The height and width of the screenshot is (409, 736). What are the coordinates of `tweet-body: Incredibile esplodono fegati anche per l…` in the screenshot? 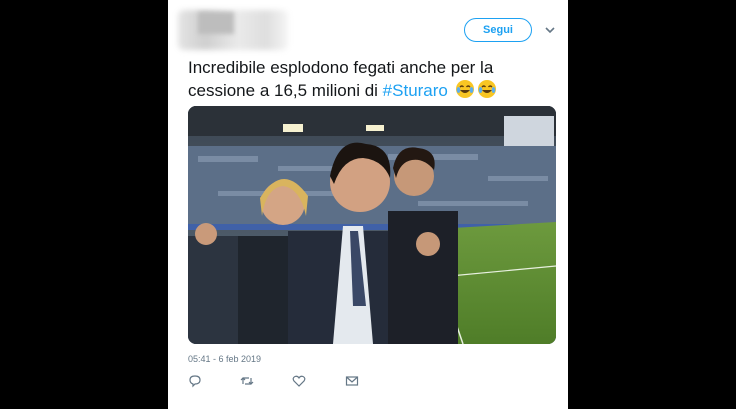 It's located at (341, 79).